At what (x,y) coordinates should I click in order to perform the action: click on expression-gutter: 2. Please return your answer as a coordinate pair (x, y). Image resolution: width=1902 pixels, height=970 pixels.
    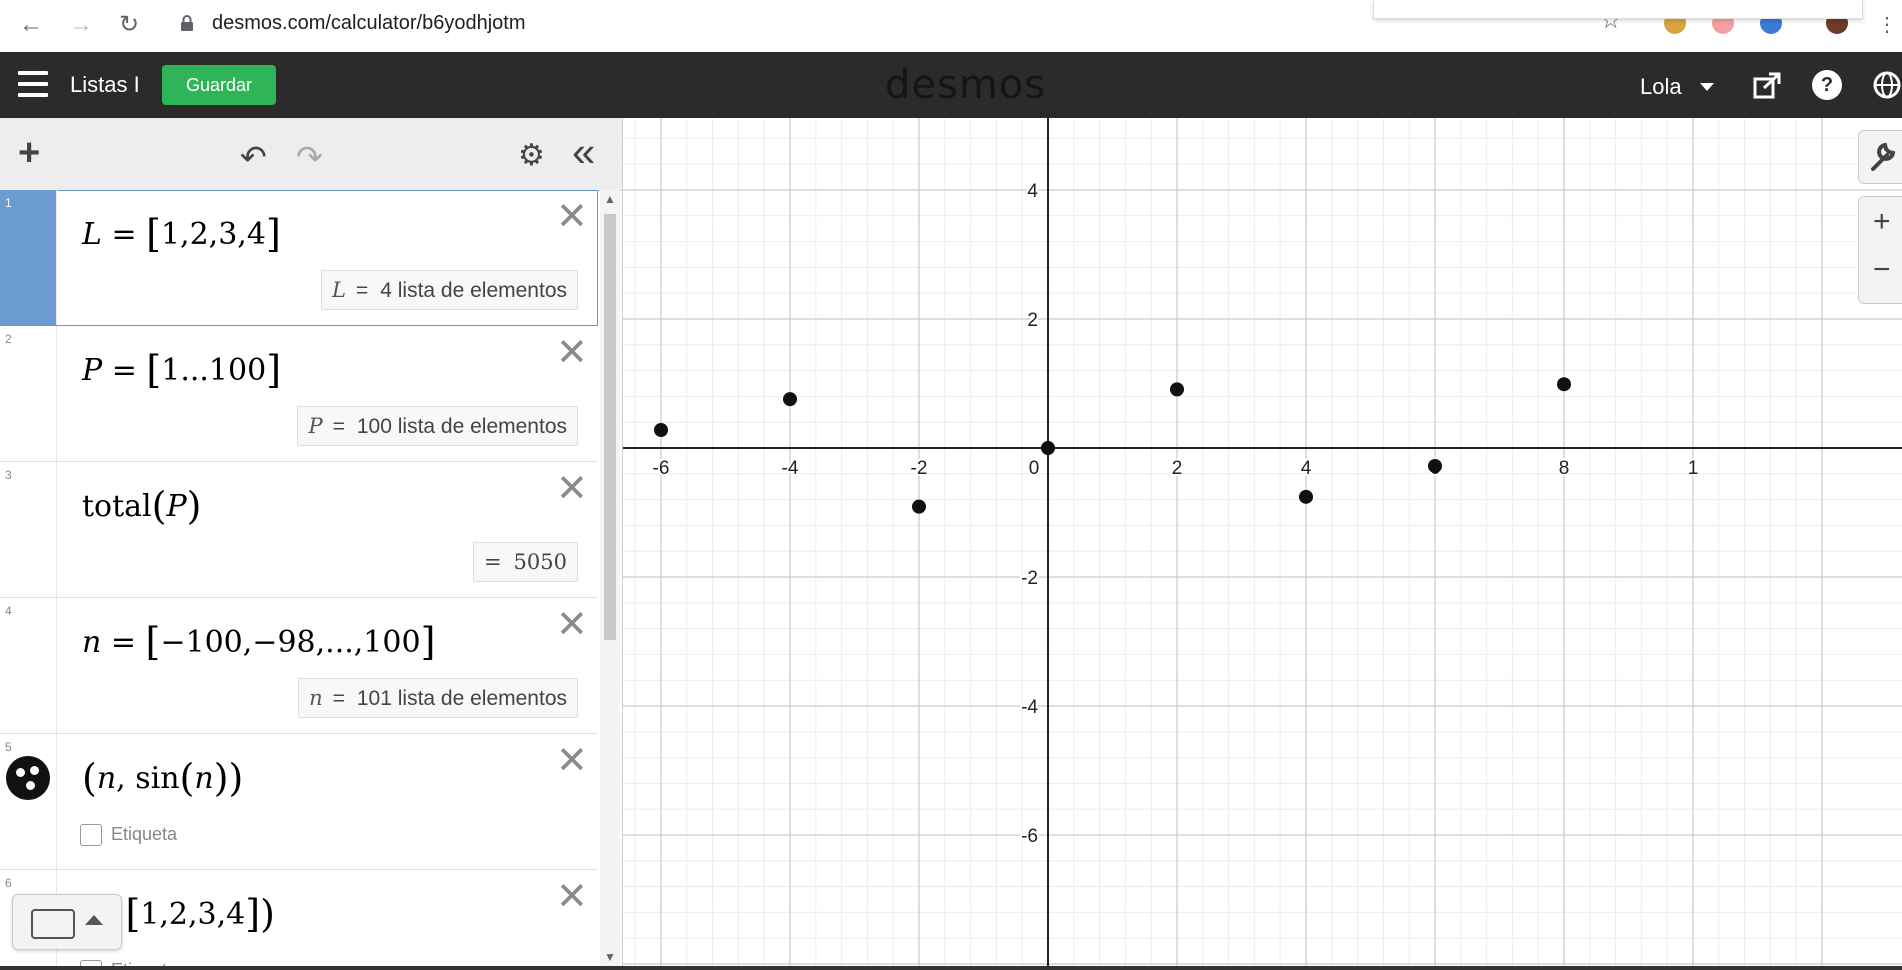
    Looking at the image, I should click on (28, 393).